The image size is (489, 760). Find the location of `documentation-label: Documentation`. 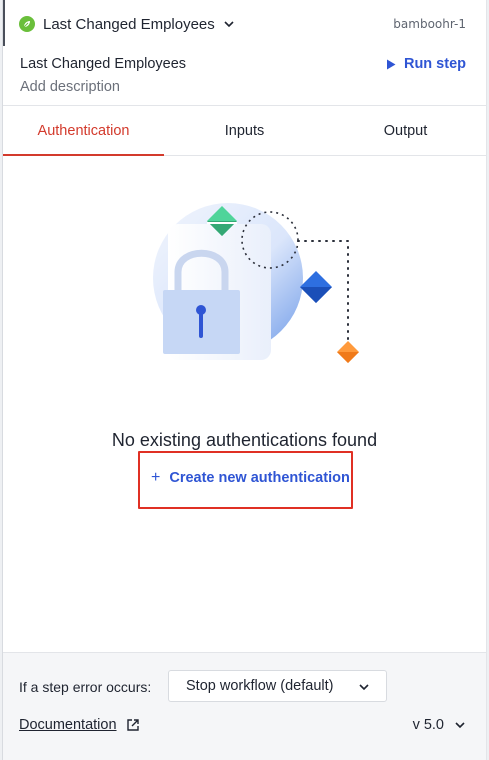

documentation-label: Documentation is located at coordinates (68, 725).